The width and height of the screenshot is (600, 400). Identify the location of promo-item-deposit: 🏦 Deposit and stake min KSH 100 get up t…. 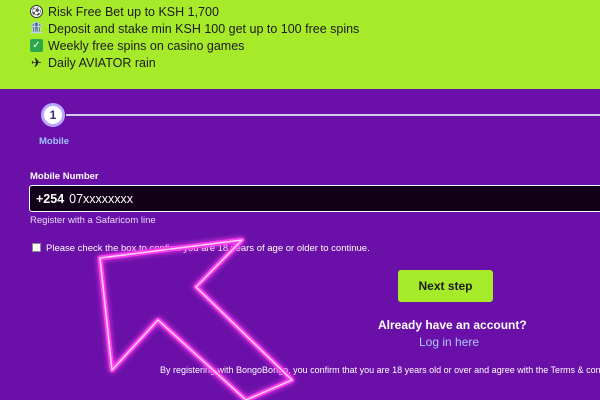
(194, 28).